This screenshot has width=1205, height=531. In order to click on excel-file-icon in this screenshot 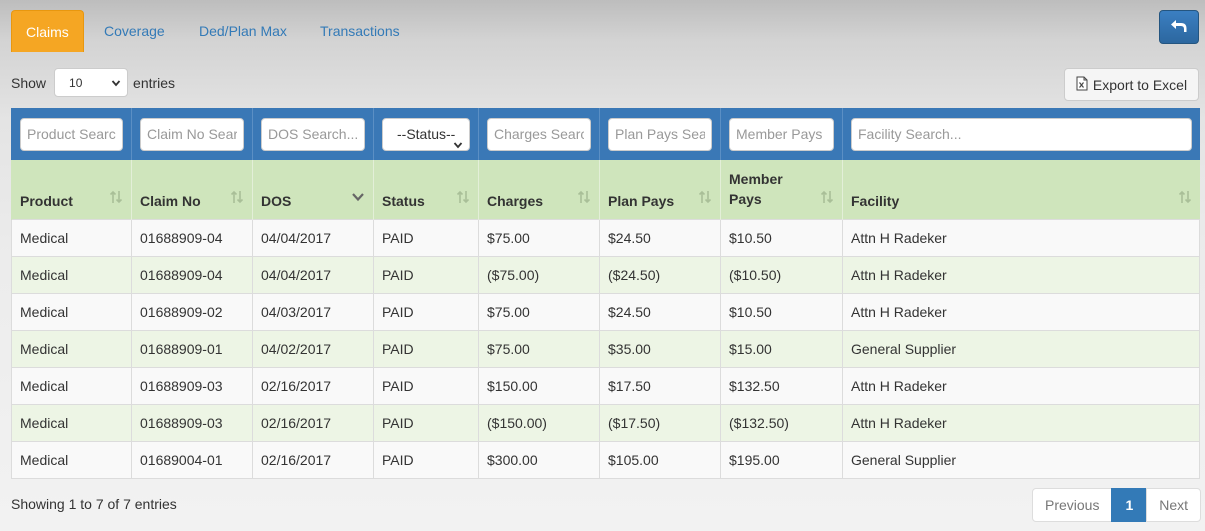, I will do `click(1082, 85)`.